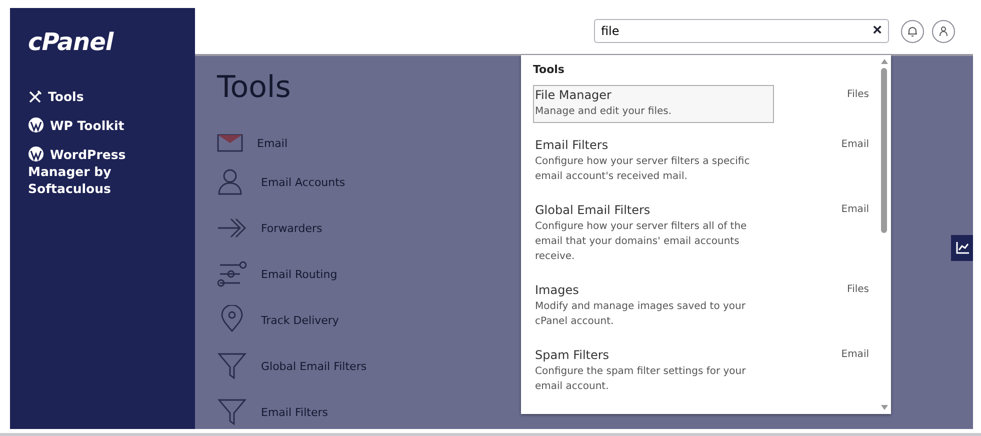  What do you see at coordinates (105, 171) in the screenshot?
I see `sidebar-item: WordPress Manager by Softaculous` at bounding box center [105, 171].